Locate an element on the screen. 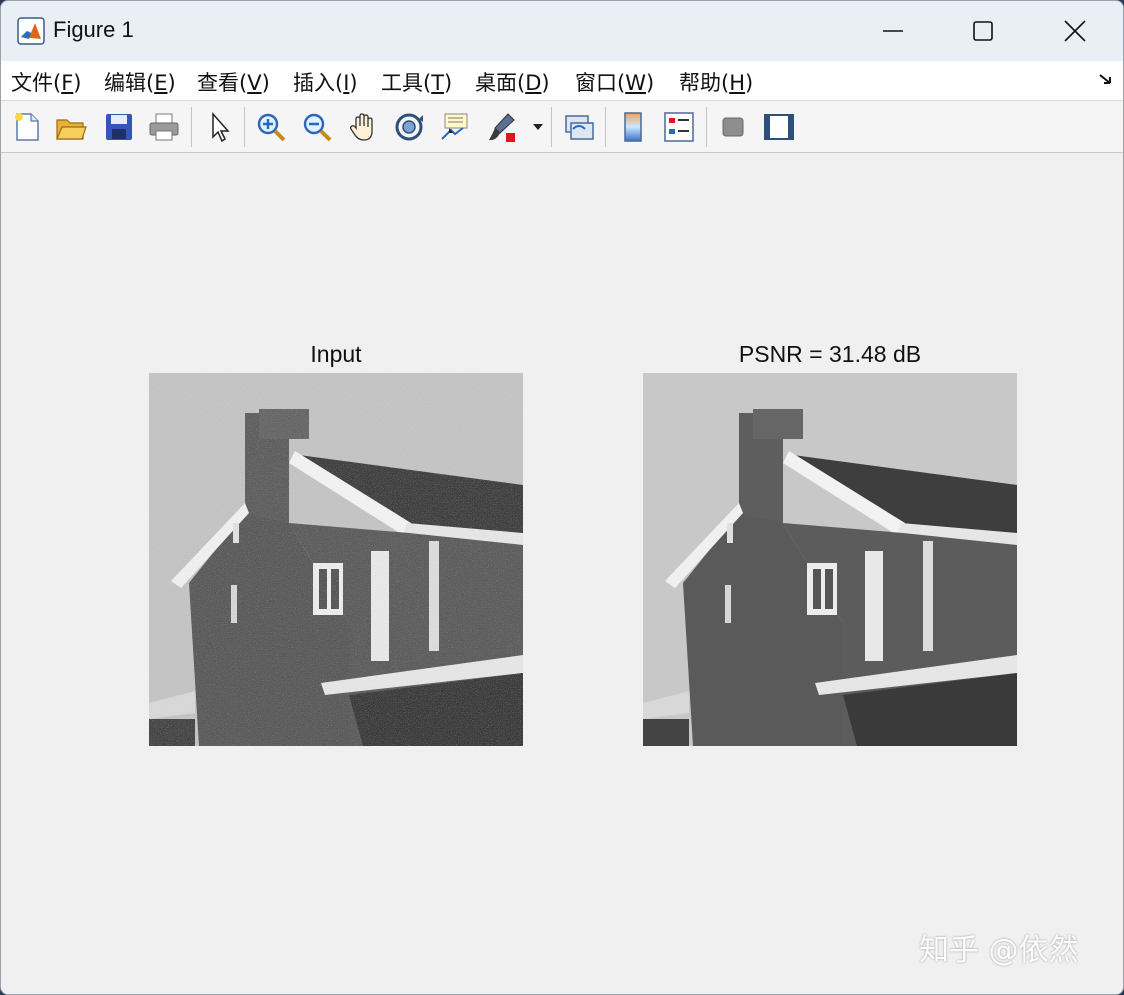 The width and height of the screenshot is (1124, 995). menu-tools: 工具(T) is located at coordinates (416, 82).